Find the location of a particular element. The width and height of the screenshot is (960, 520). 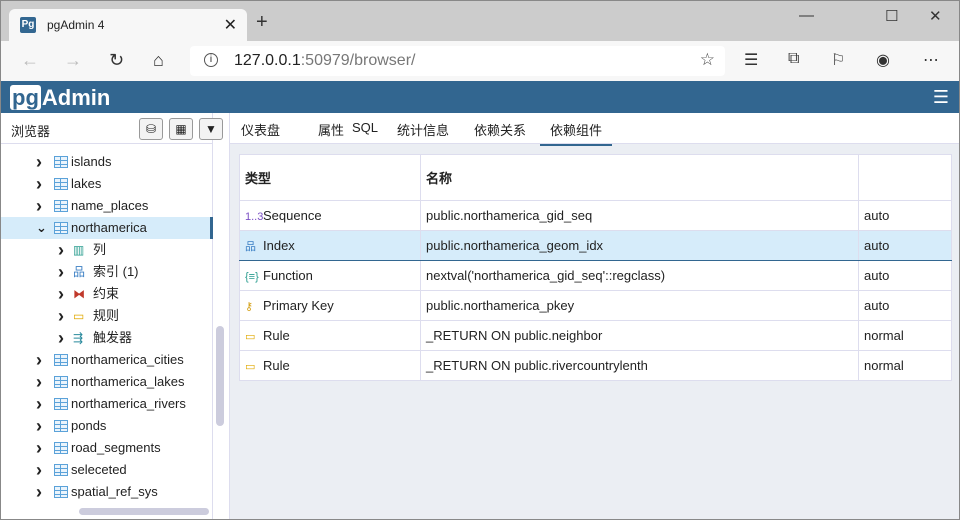

columns-icon: ▥ is located at coordinates (79, 250).